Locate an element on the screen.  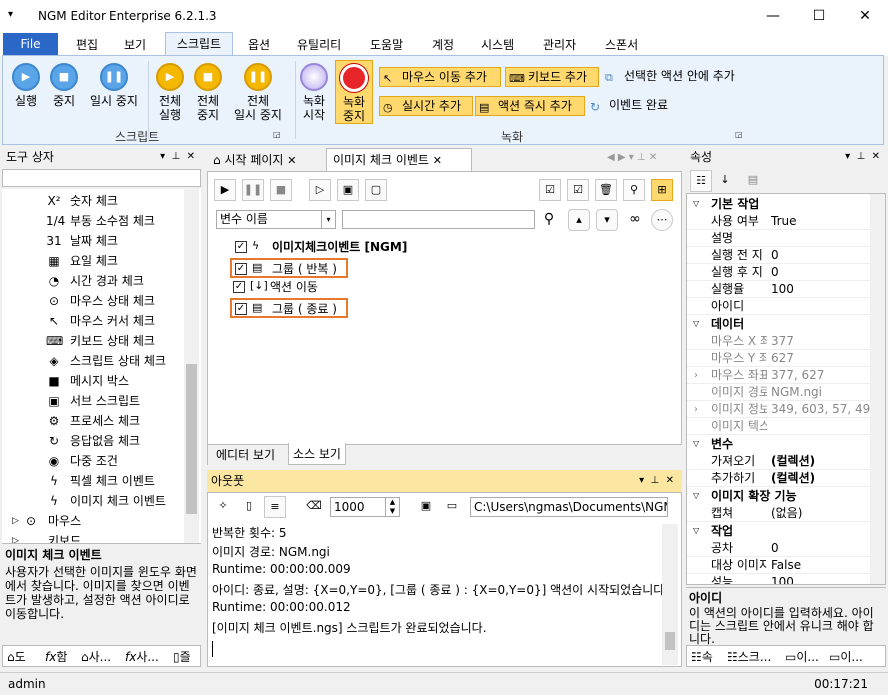
step-over-icon: ▢ is located at coordinates (376, 190).